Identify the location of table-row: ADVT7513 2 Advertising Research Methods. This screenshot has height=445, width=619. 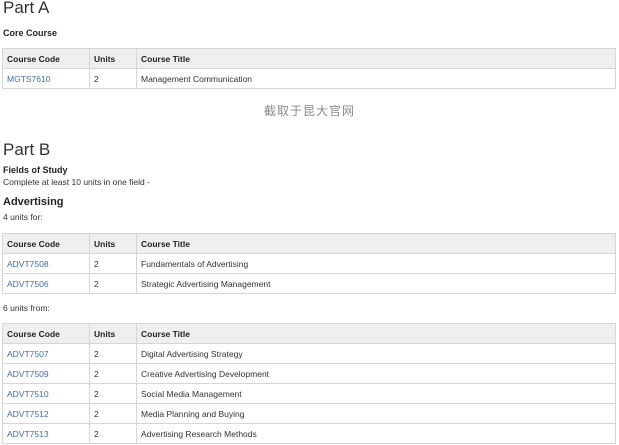
(309, 433).